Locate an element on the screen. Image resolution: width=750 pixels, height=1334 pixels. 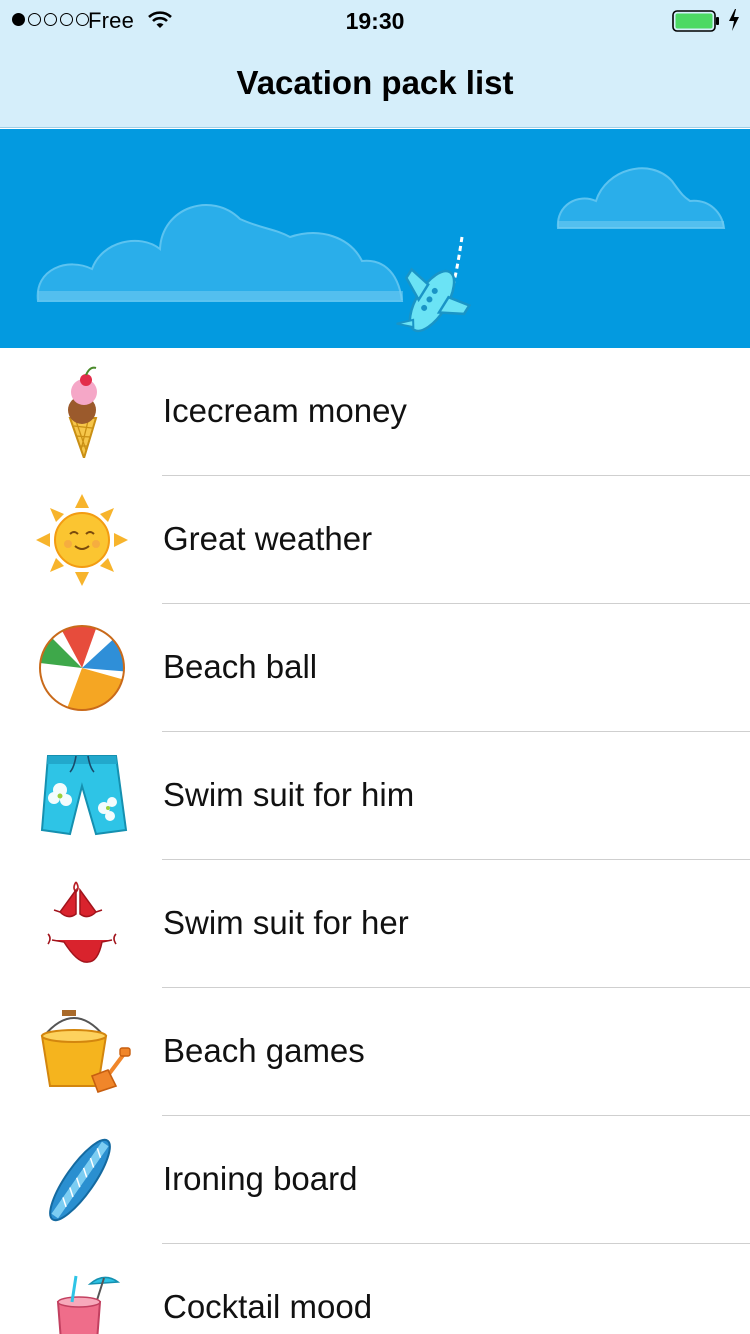
list-item: Cocktail mood is located at coordinates (375, 1289).